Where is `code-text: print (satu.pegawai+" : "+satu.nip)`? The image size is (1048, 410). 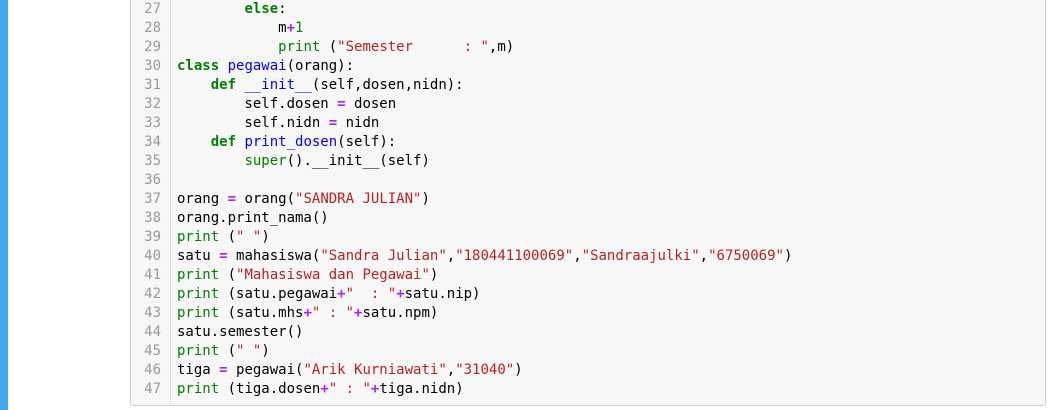
code-text: print (satu.pegawai+" : "+satu.nip) is located at coordinates (328, 294).